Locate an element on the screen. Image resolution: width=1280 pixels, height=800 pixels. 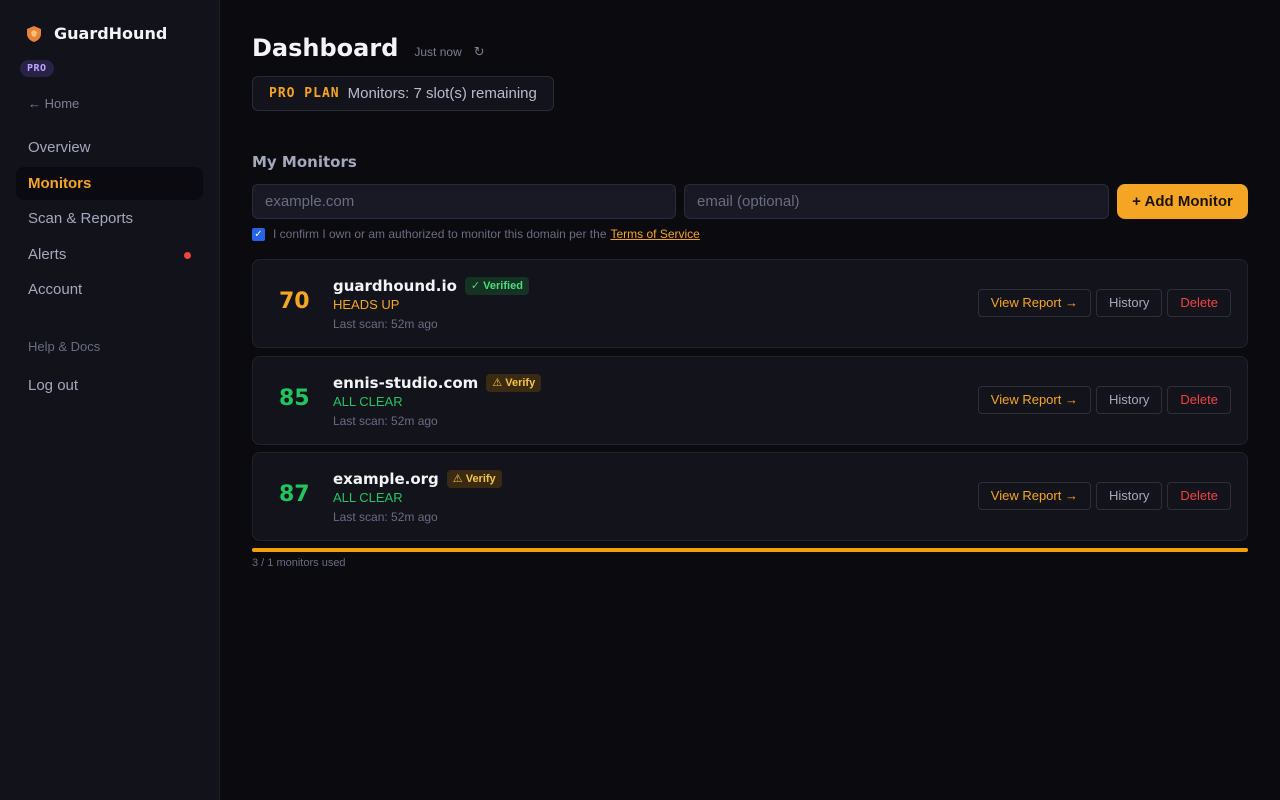
monitor-domain-row: example.org ⚠ Verify is located at coordinates (417, 479).